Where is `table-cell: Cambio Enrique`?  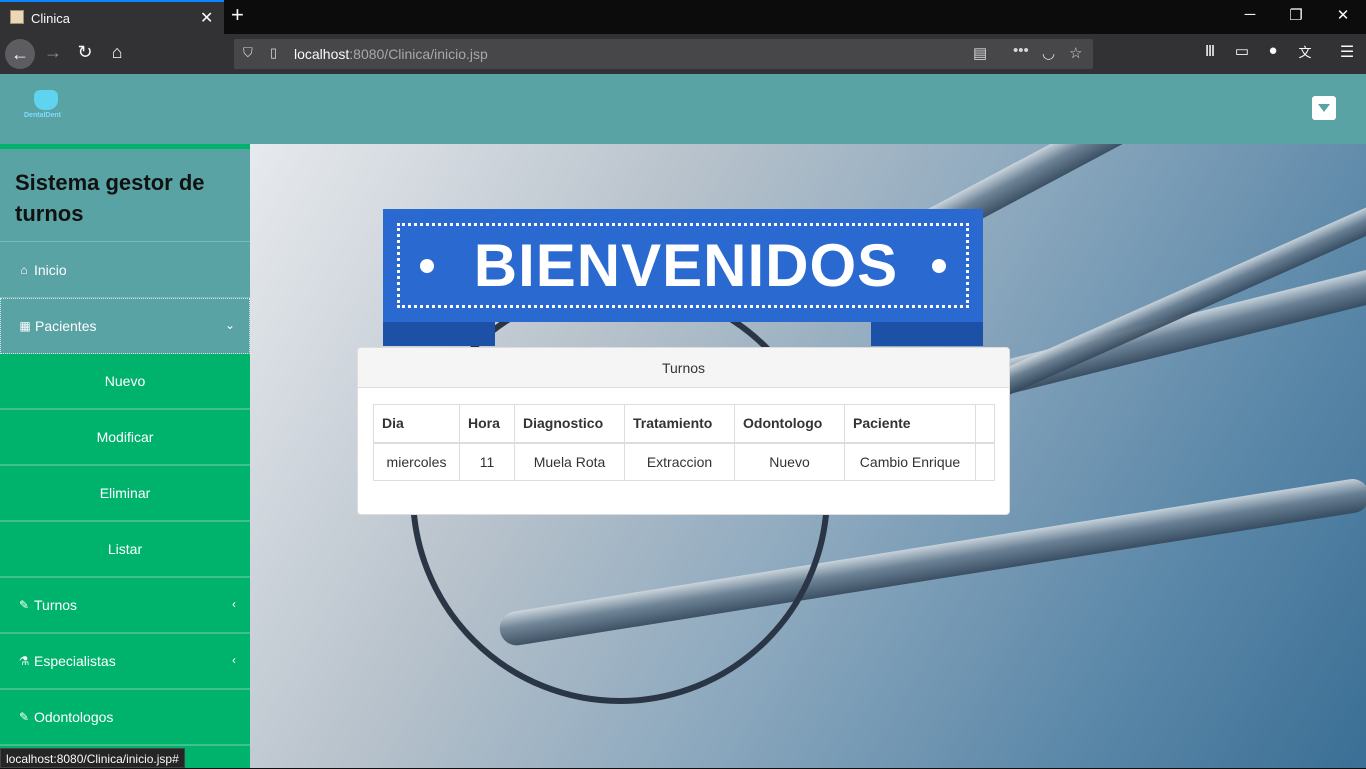
table-cell: Cambio Enrique is located at coordinates (910, 461).